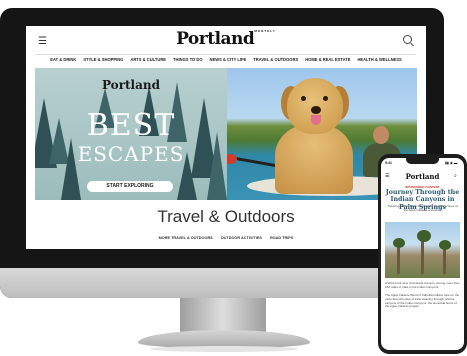  I want to click on hero-headline-best: BEST, so click(131, 125).